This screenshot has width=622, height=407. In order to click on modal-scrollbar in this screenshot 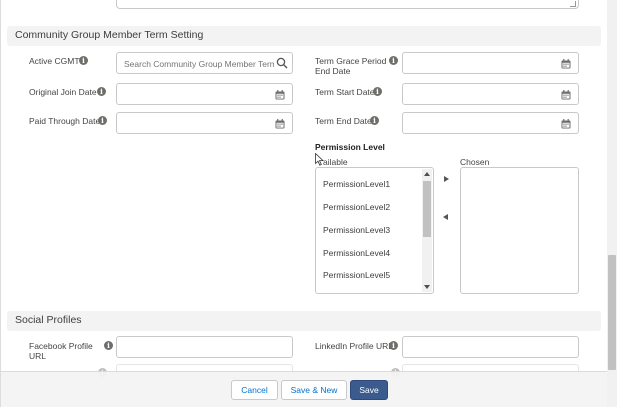, I will do `click(612, 203)`.